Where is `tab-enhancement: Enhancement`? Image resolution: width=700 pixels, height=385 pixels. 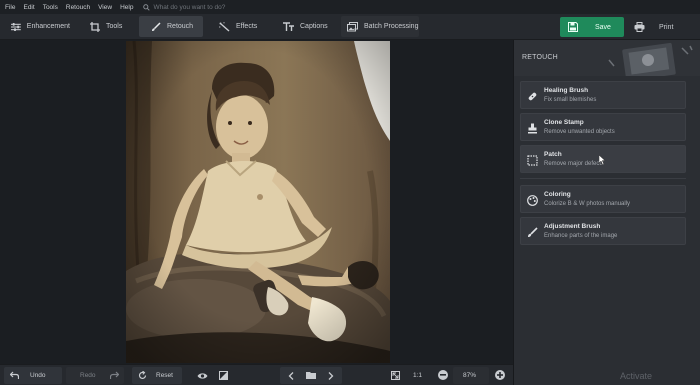
tab-enhancement: Enhancement is located at coordinates (38, 26).